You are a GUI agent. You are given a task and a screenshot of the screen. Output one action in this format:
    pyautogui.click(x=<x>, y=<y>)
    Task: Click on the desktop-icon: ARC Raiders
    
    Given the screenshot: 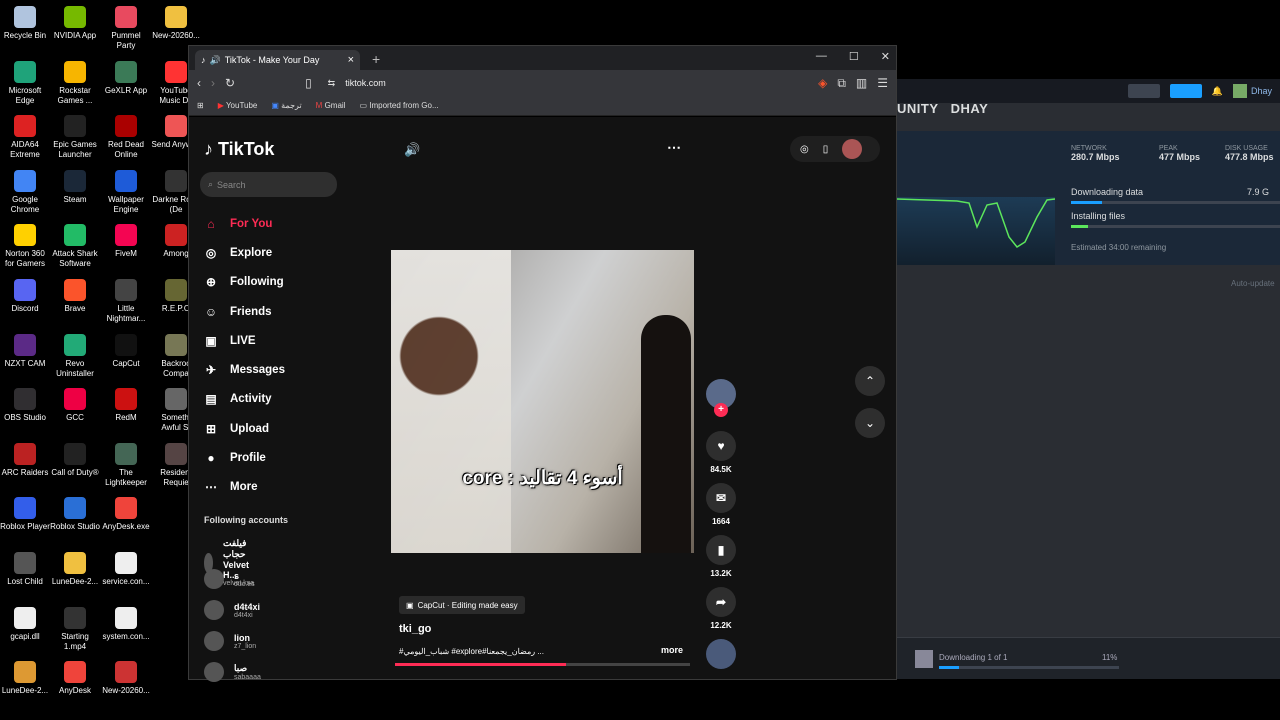 What is the action you would take?
    pyautogui.click(x=25, y=460)
    